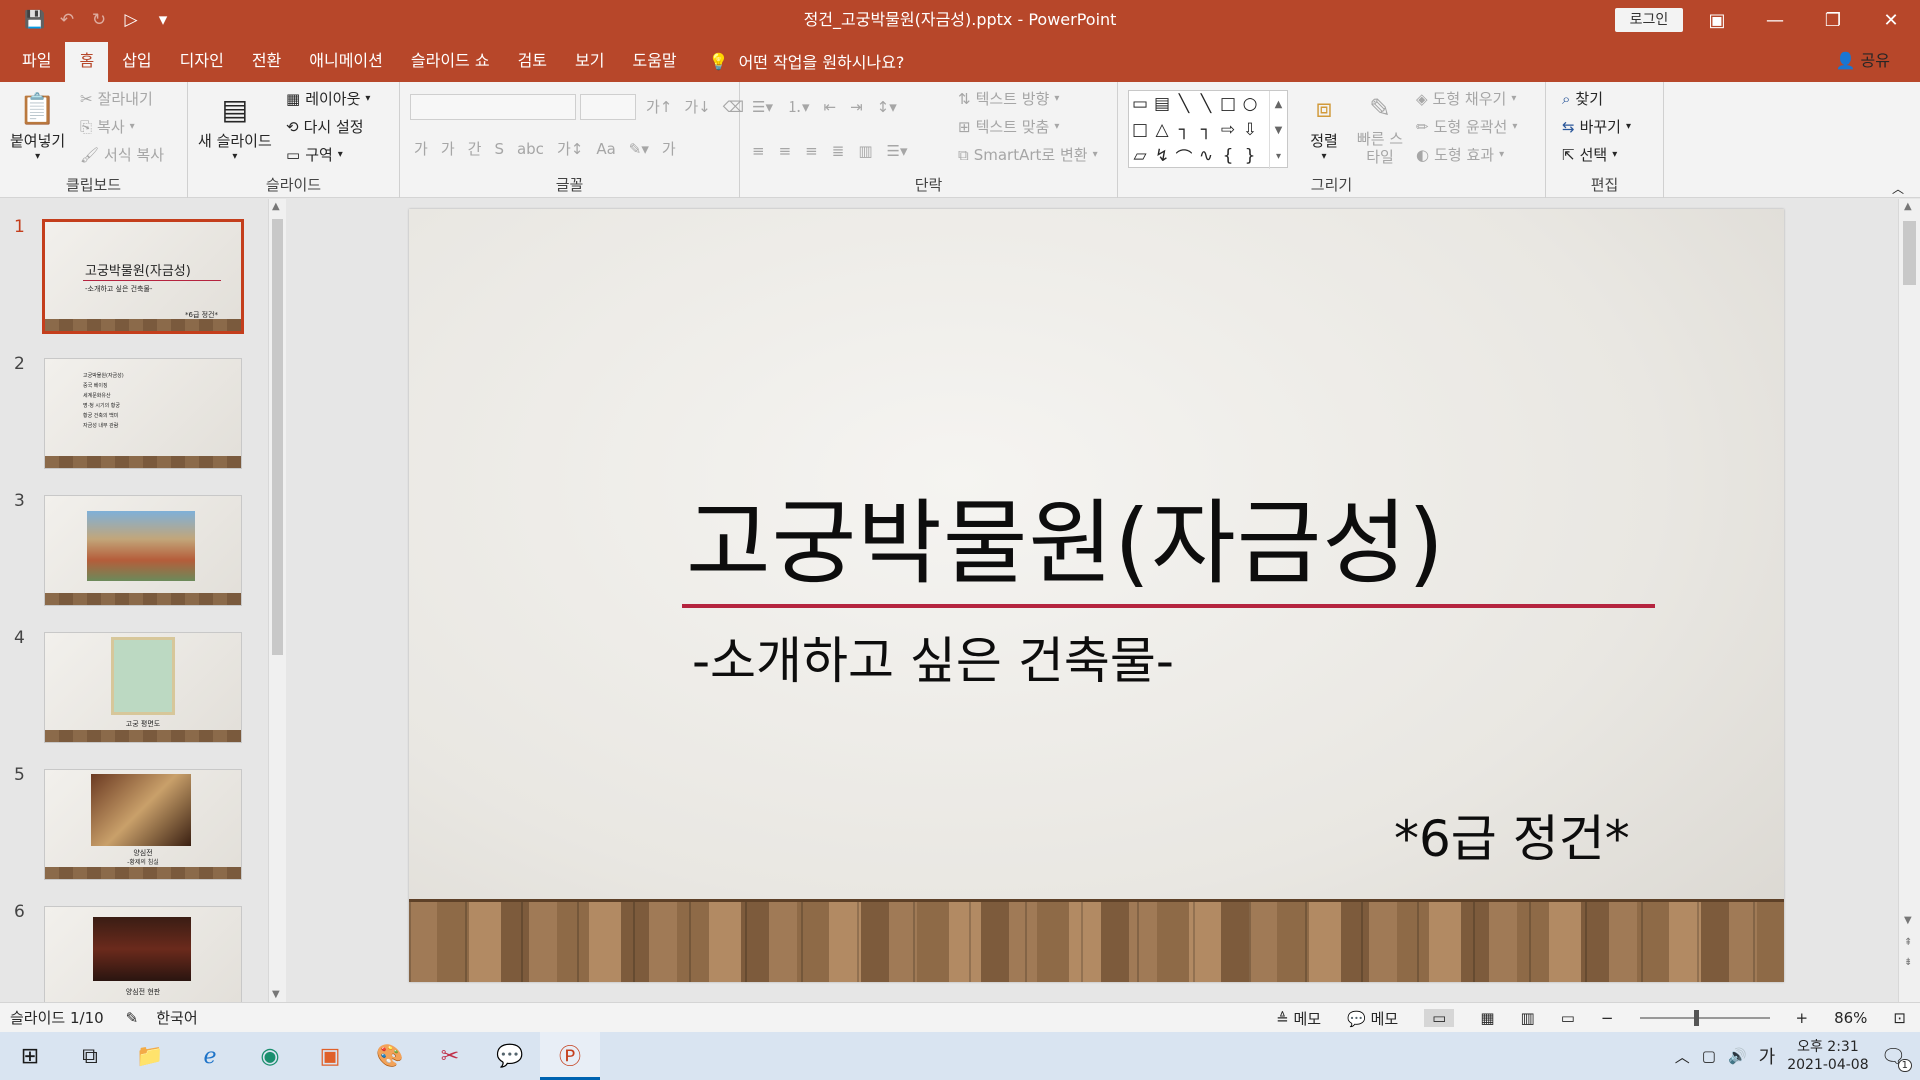  What do you see at coordinates (1863, 61) in the screenshot?
I see `share-button: 👤 공유` at bounding box center [1863, 61].